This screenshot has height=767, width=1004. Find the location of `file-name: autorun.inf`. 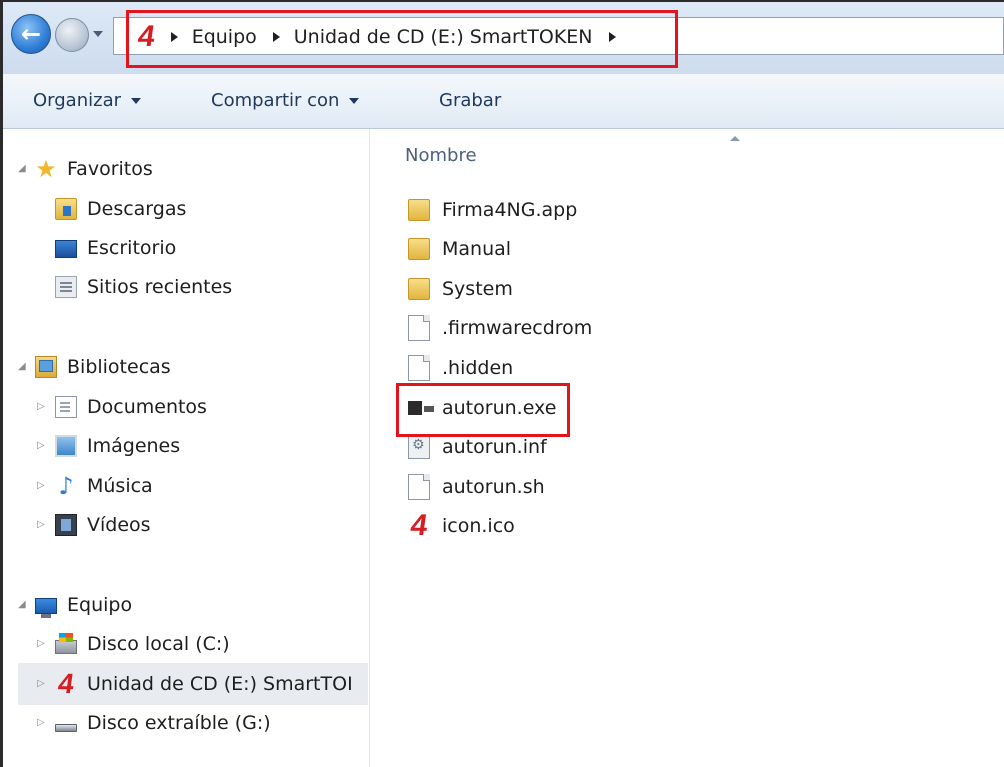

file-name: autorun.inf is located at coordinates (494, 447).